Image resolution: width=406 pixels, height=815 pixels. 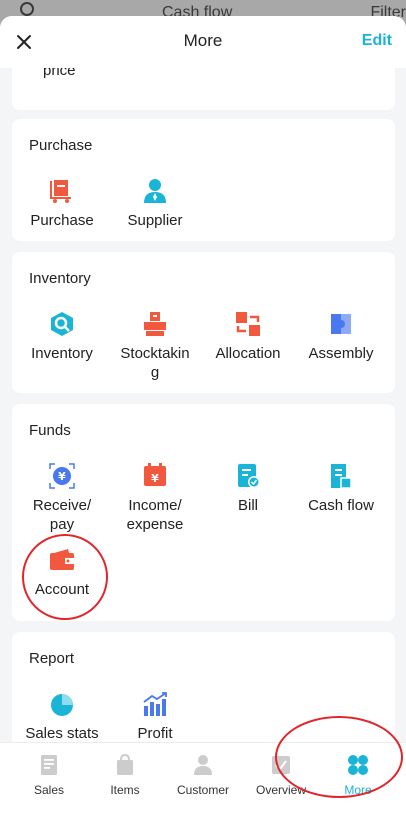 What do you see at coordinates (62, 515) in the screenshot?
I see `receive-pay-label: Receive/ pay` at bounding box center [62, 515].